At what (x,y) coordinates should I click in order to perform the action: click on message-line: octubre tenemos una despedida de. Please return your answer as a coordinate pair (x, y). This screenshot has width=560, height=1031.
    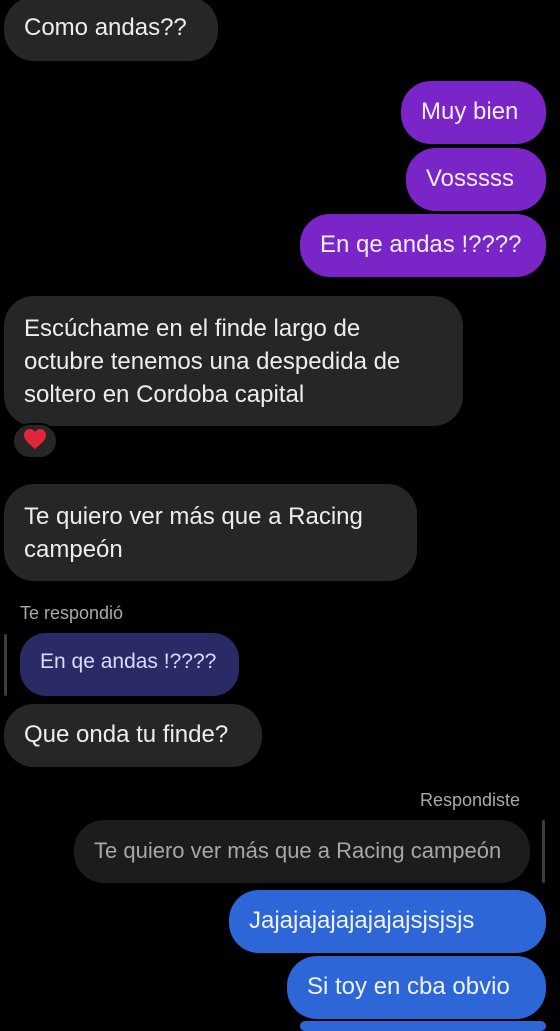
    Looking at the image, I should click on (212, 361).